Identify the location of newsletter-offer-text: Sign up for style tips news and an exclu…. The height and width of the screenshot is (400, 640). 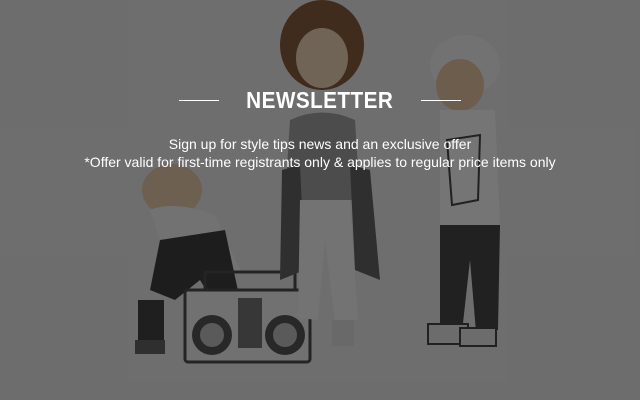
(320, 144).